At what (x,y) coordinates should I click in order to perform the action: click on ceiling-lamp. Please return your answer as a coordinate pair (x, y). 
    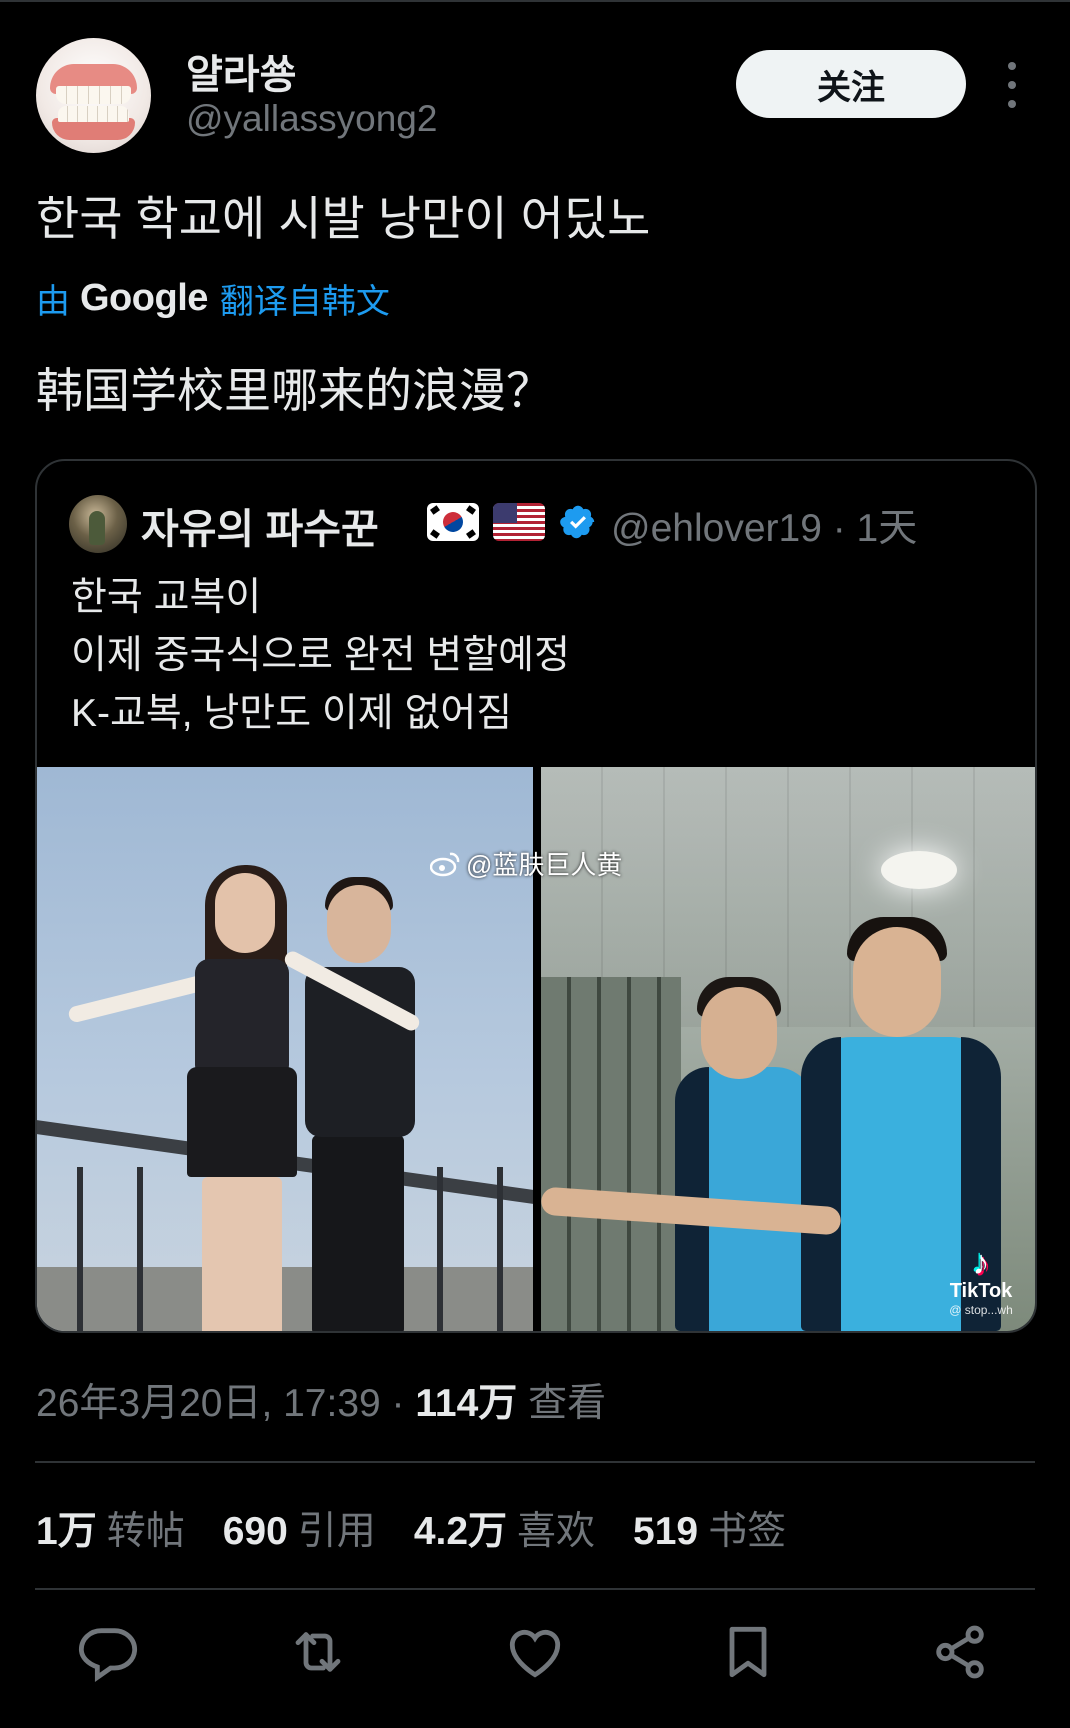
    Looking at the image, I should click on (919, 870).